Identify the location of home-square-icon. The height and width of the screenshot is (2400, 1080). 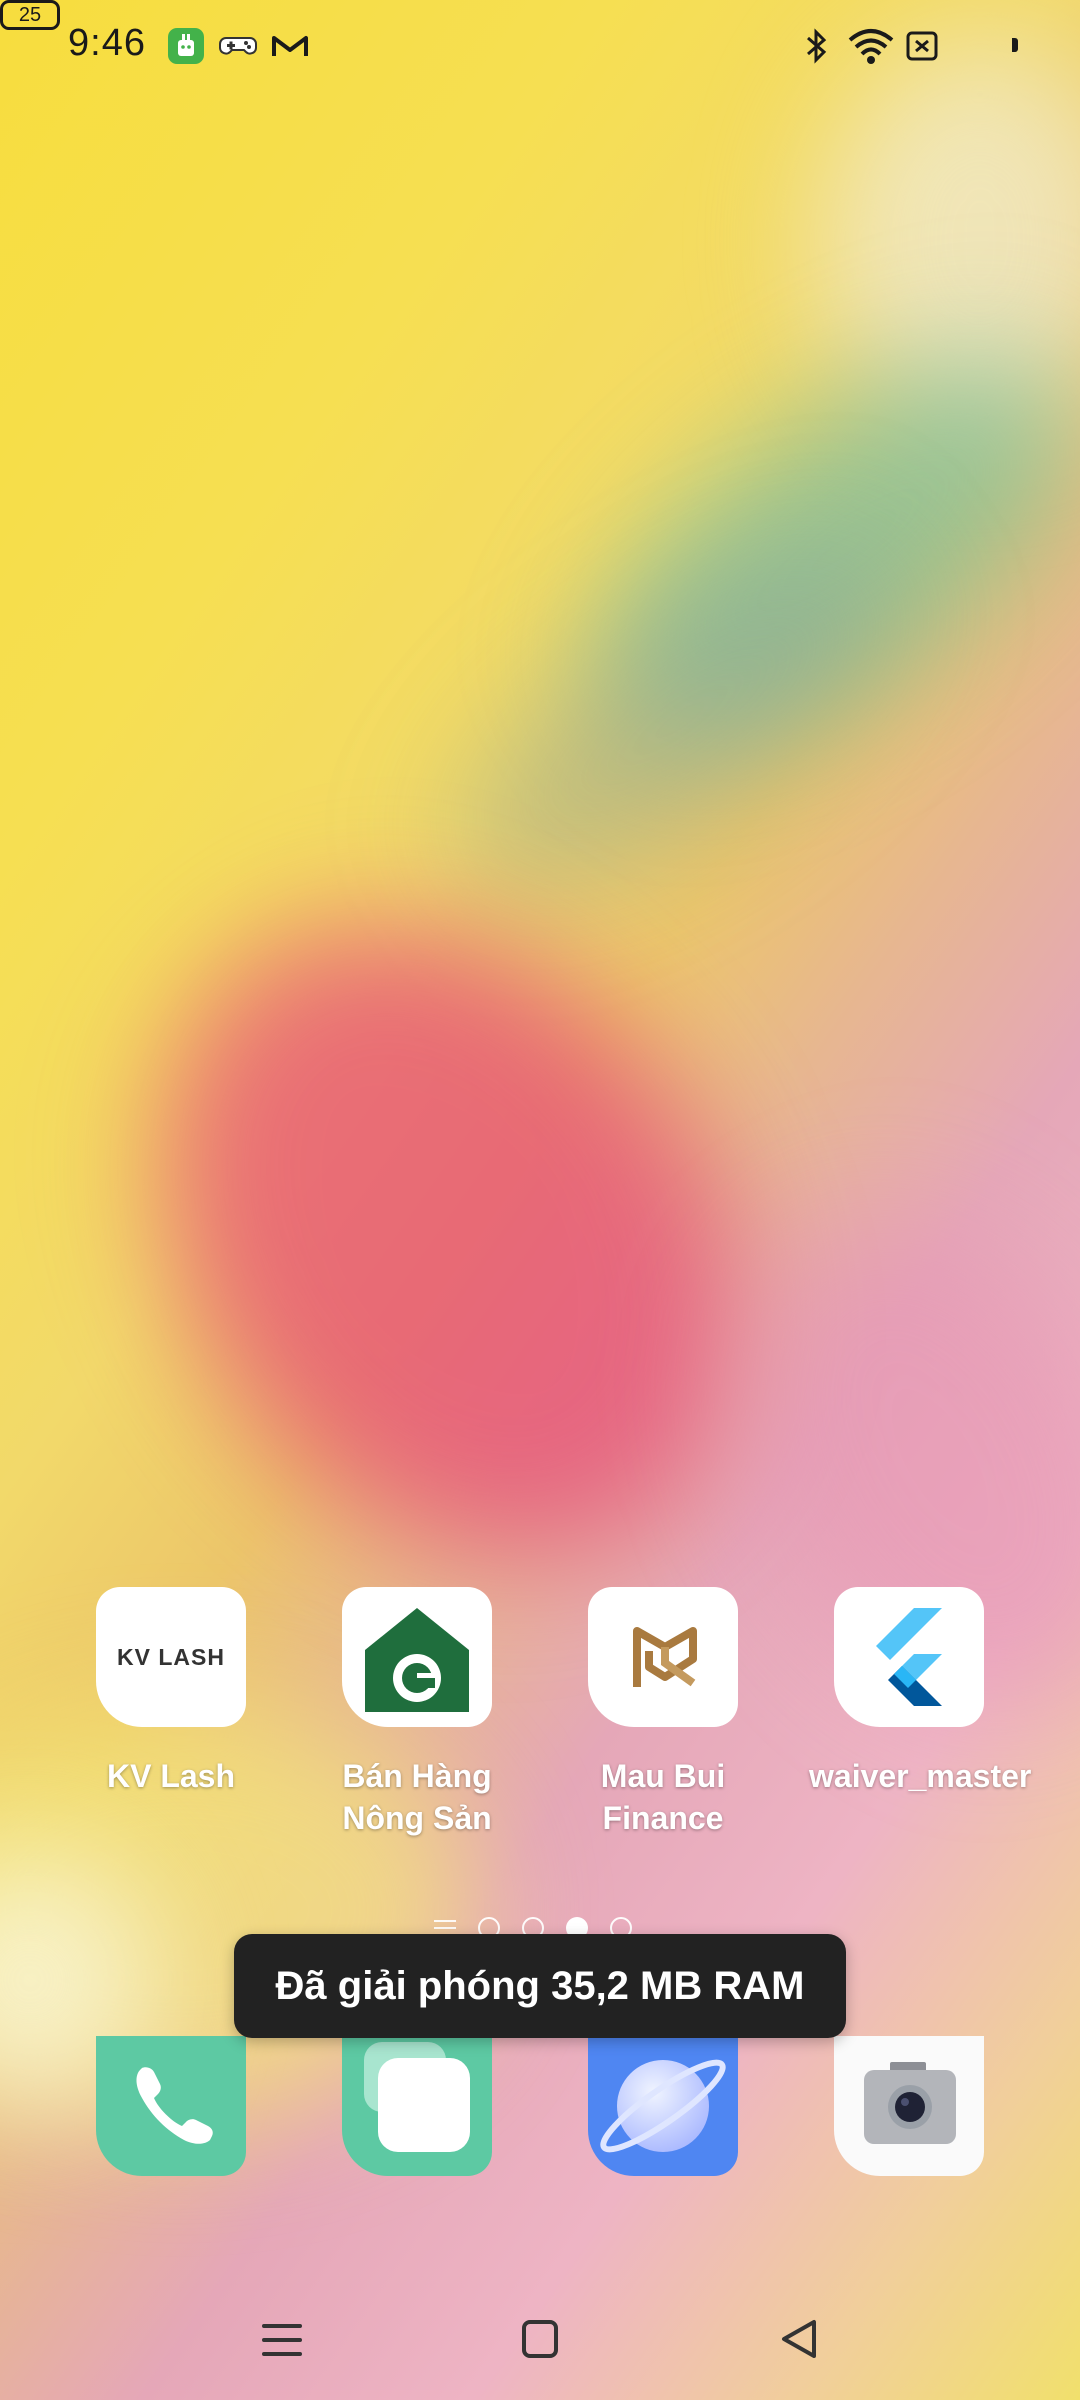
(540, 2339).